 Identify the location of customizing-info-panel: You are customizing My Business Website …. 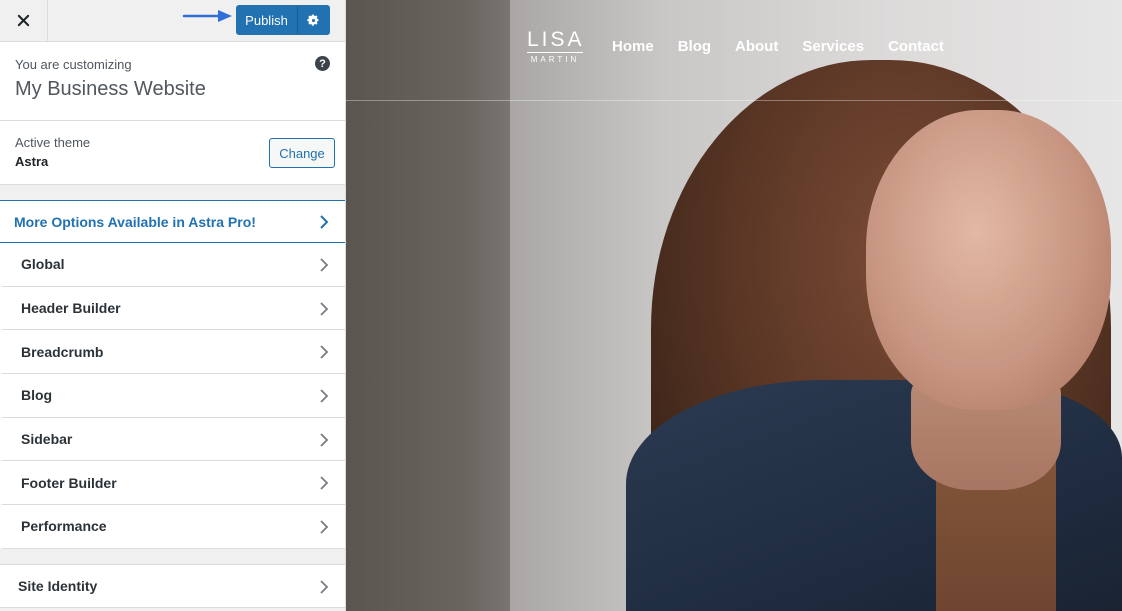
(172, 81).